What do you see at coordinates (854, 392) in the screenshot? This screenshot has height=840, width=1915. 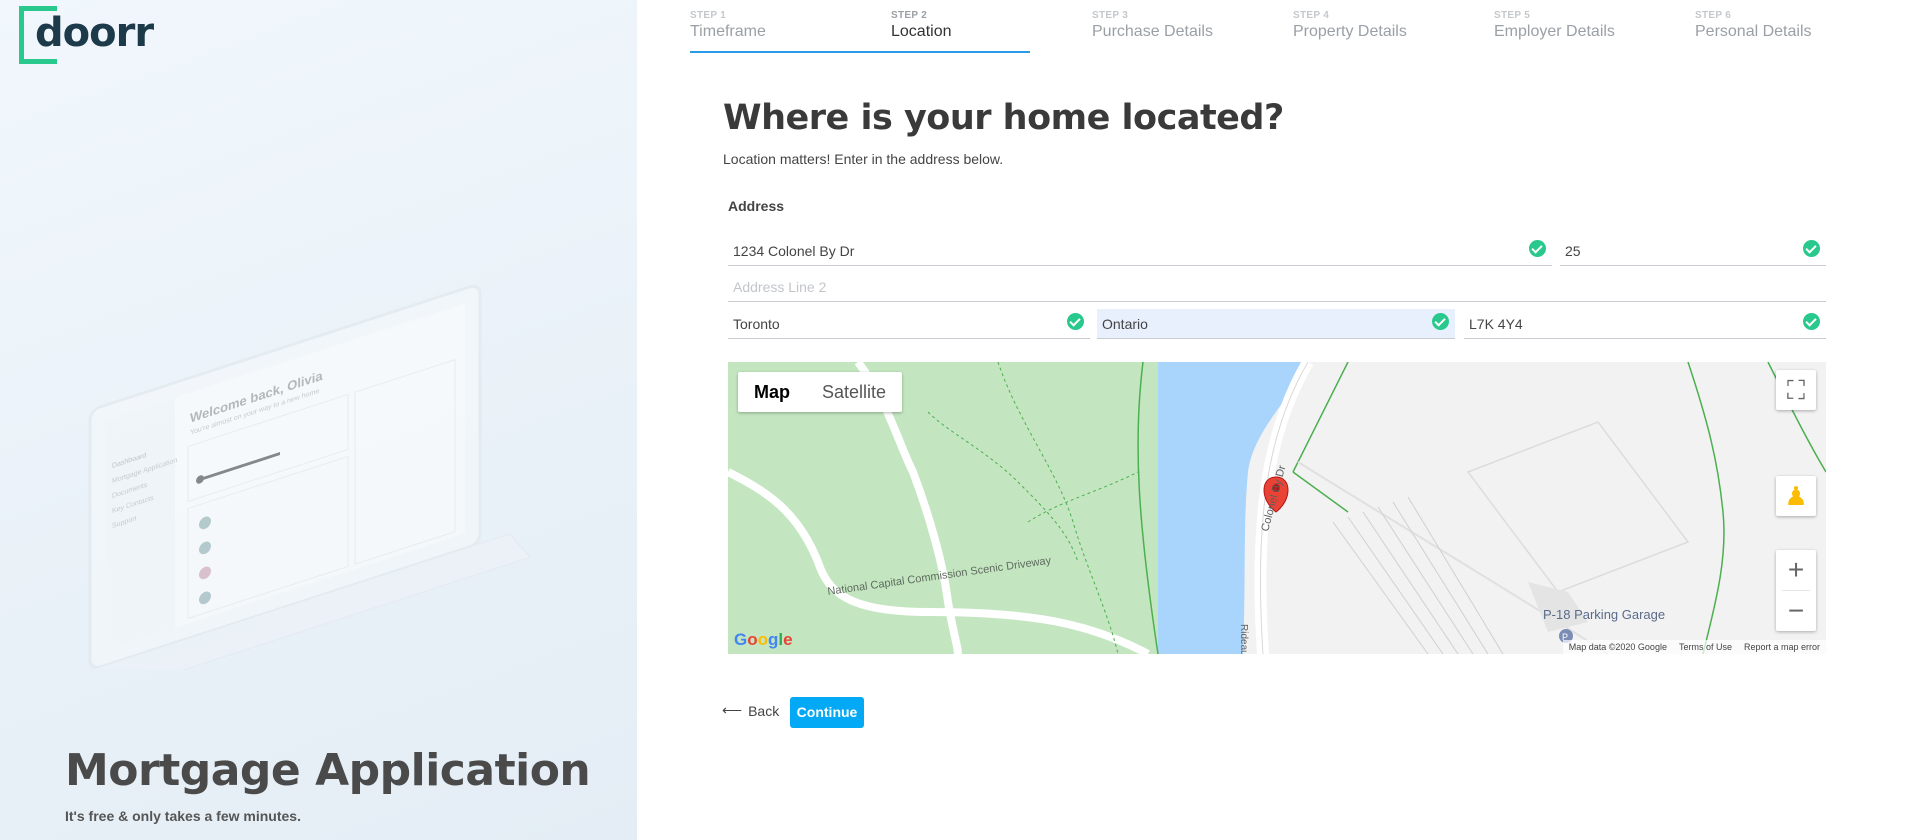 I see `map-type-satellite-button: Satellite` at bounding box center [854, 392].